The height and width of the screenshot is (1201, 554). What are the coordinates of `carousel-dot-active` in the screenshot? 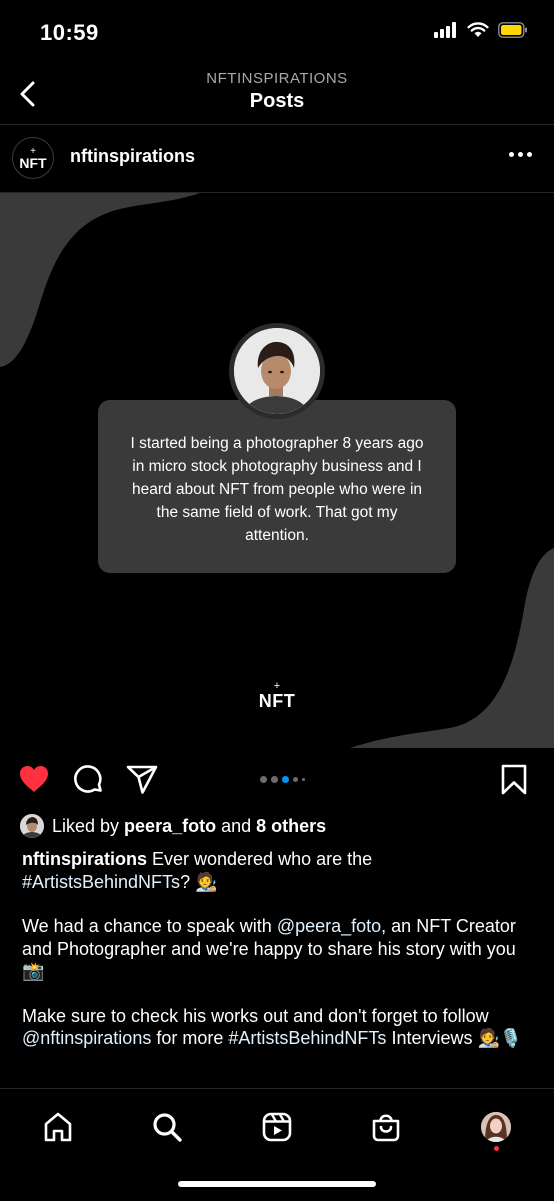 It's located at (285, 779).